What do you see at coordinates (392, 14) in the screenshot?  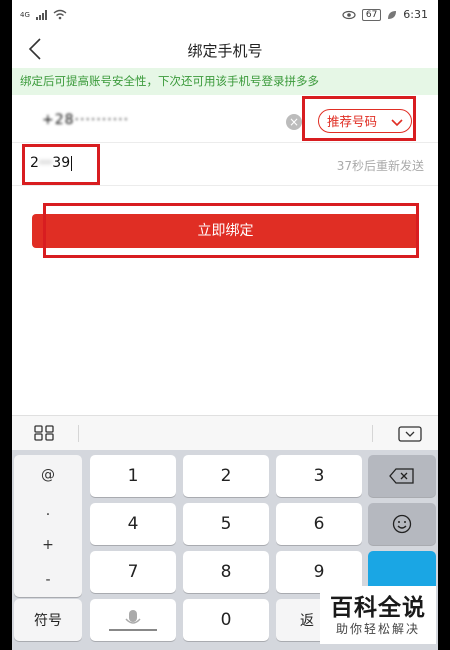 I see `leaf-icon` at bounding box center [392, 14].